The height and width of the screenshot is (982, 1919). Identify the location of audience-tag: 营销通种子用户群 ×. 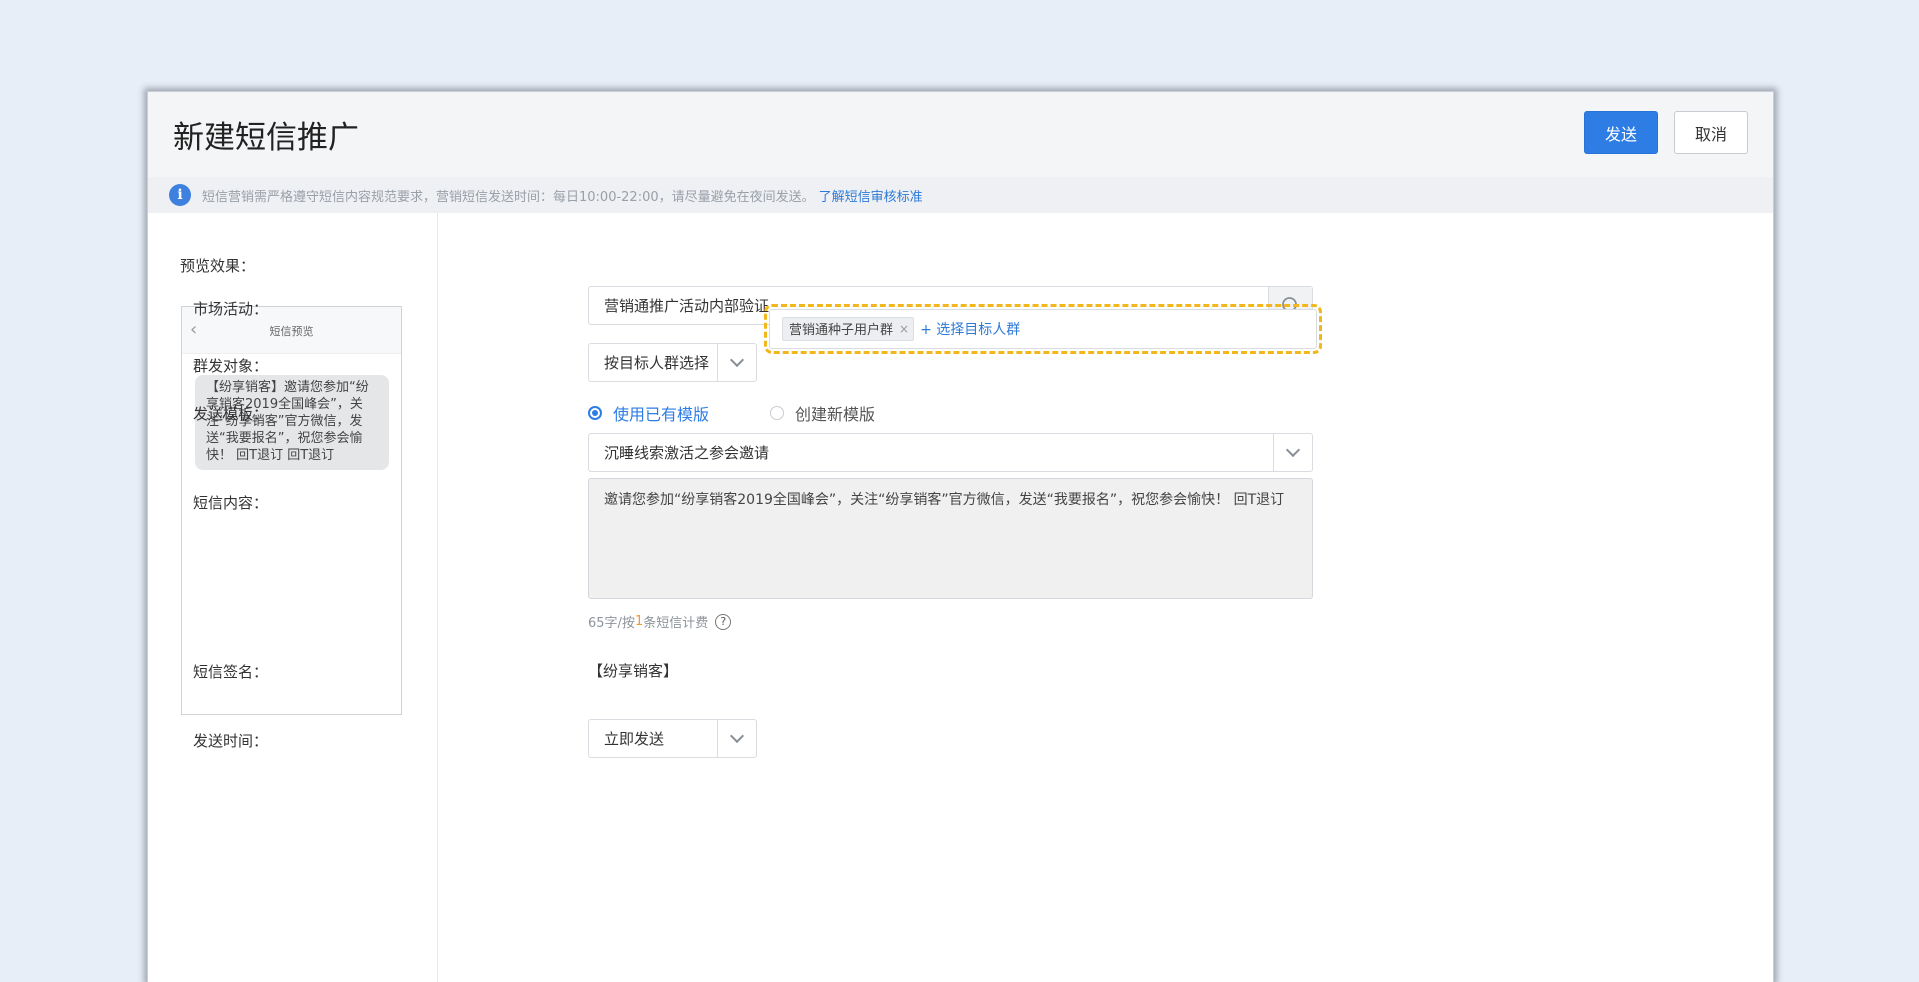
(848, 329).